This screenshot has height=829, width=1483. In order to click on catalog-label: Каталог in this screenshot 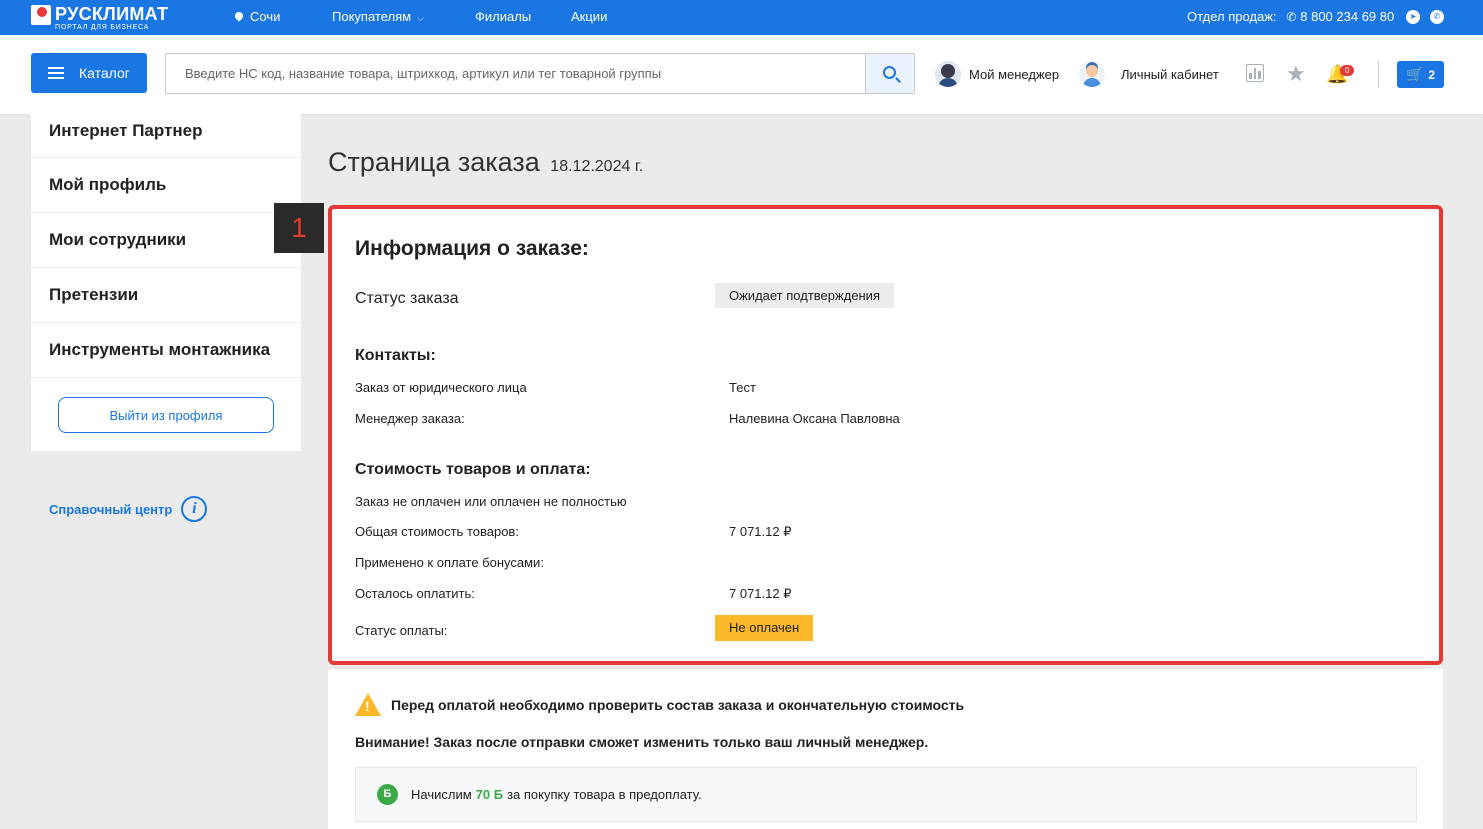, I will do `click(104, 73)`.